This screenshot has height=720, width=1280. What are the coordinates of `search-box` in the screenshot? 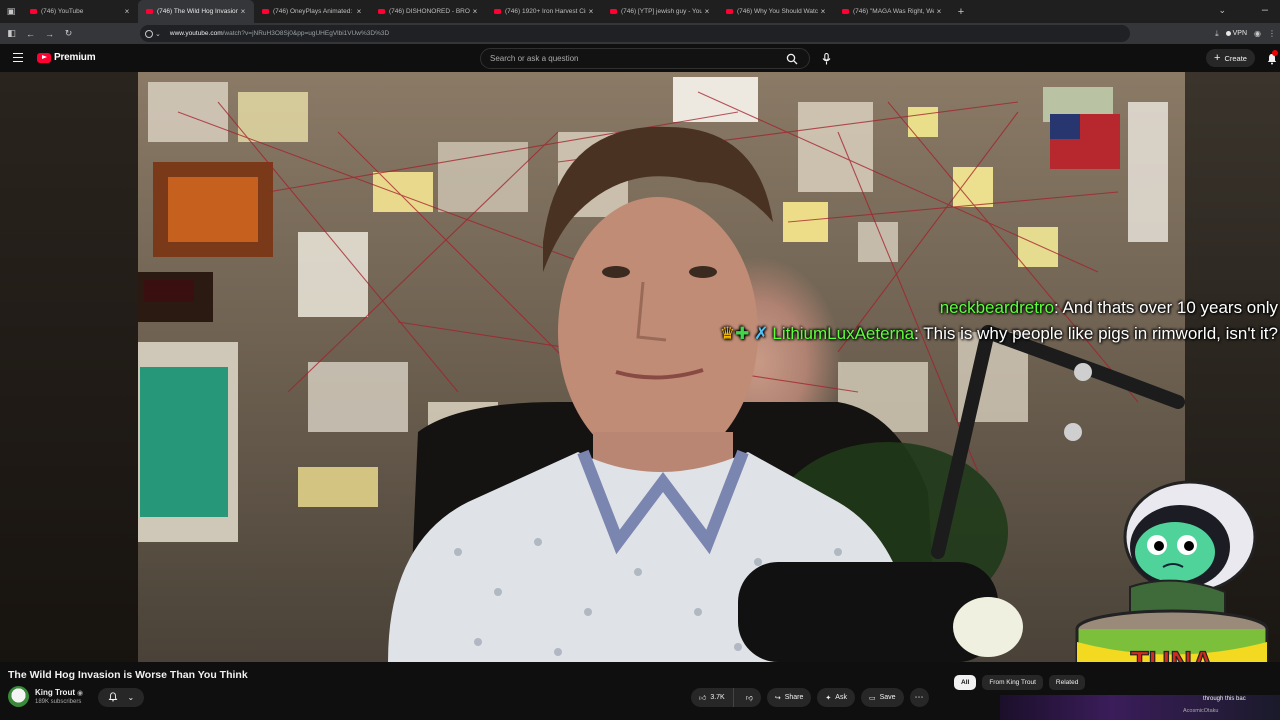 It's located at (645, 58).